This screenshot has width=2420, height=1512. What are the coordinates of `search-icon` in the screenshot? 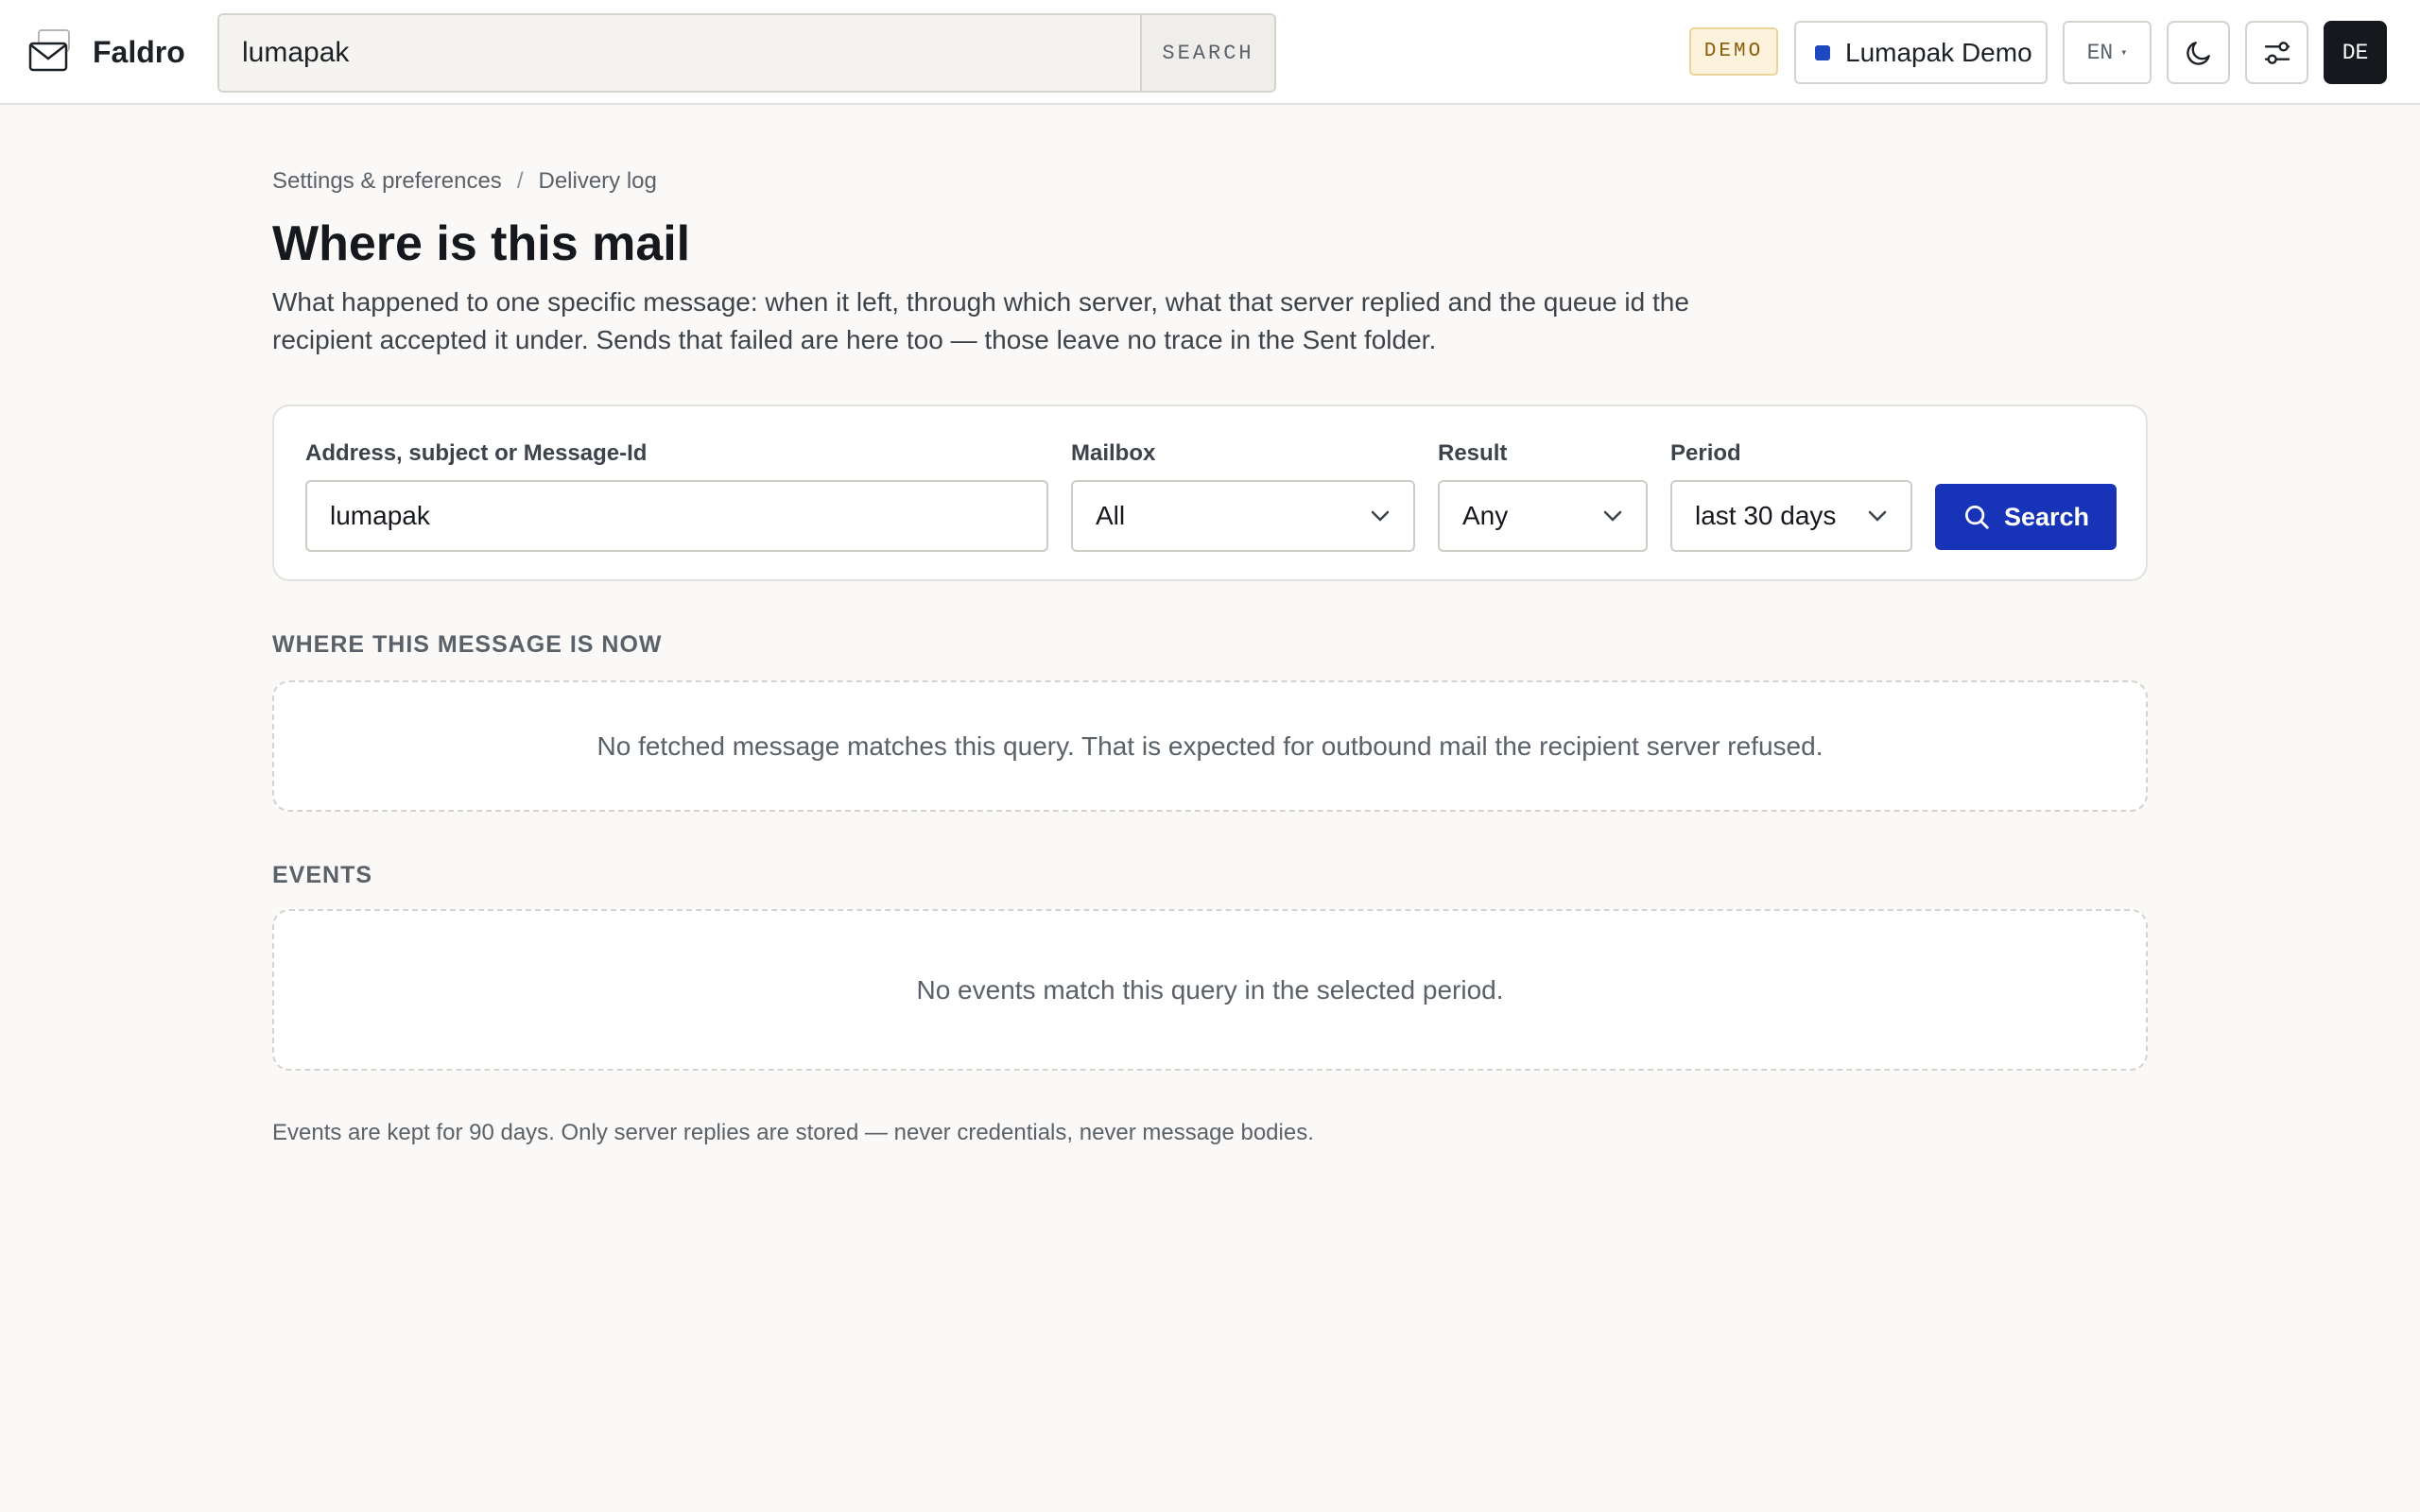 It's located at (1977, 517).